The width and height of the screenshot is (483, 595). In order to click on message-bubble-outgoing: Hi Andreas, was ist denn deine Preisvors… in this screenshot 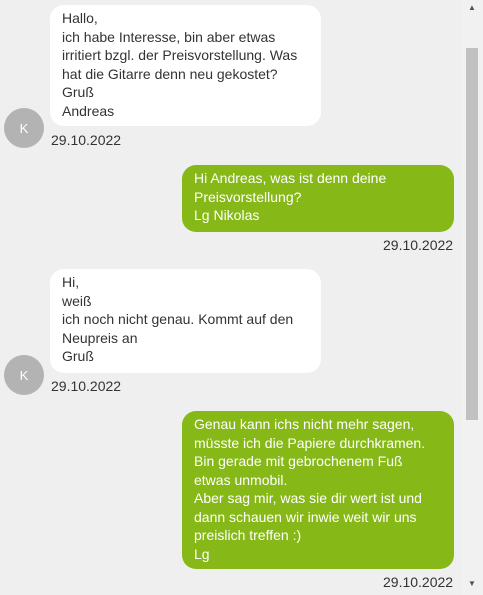, I will do `click(318, 198)`.